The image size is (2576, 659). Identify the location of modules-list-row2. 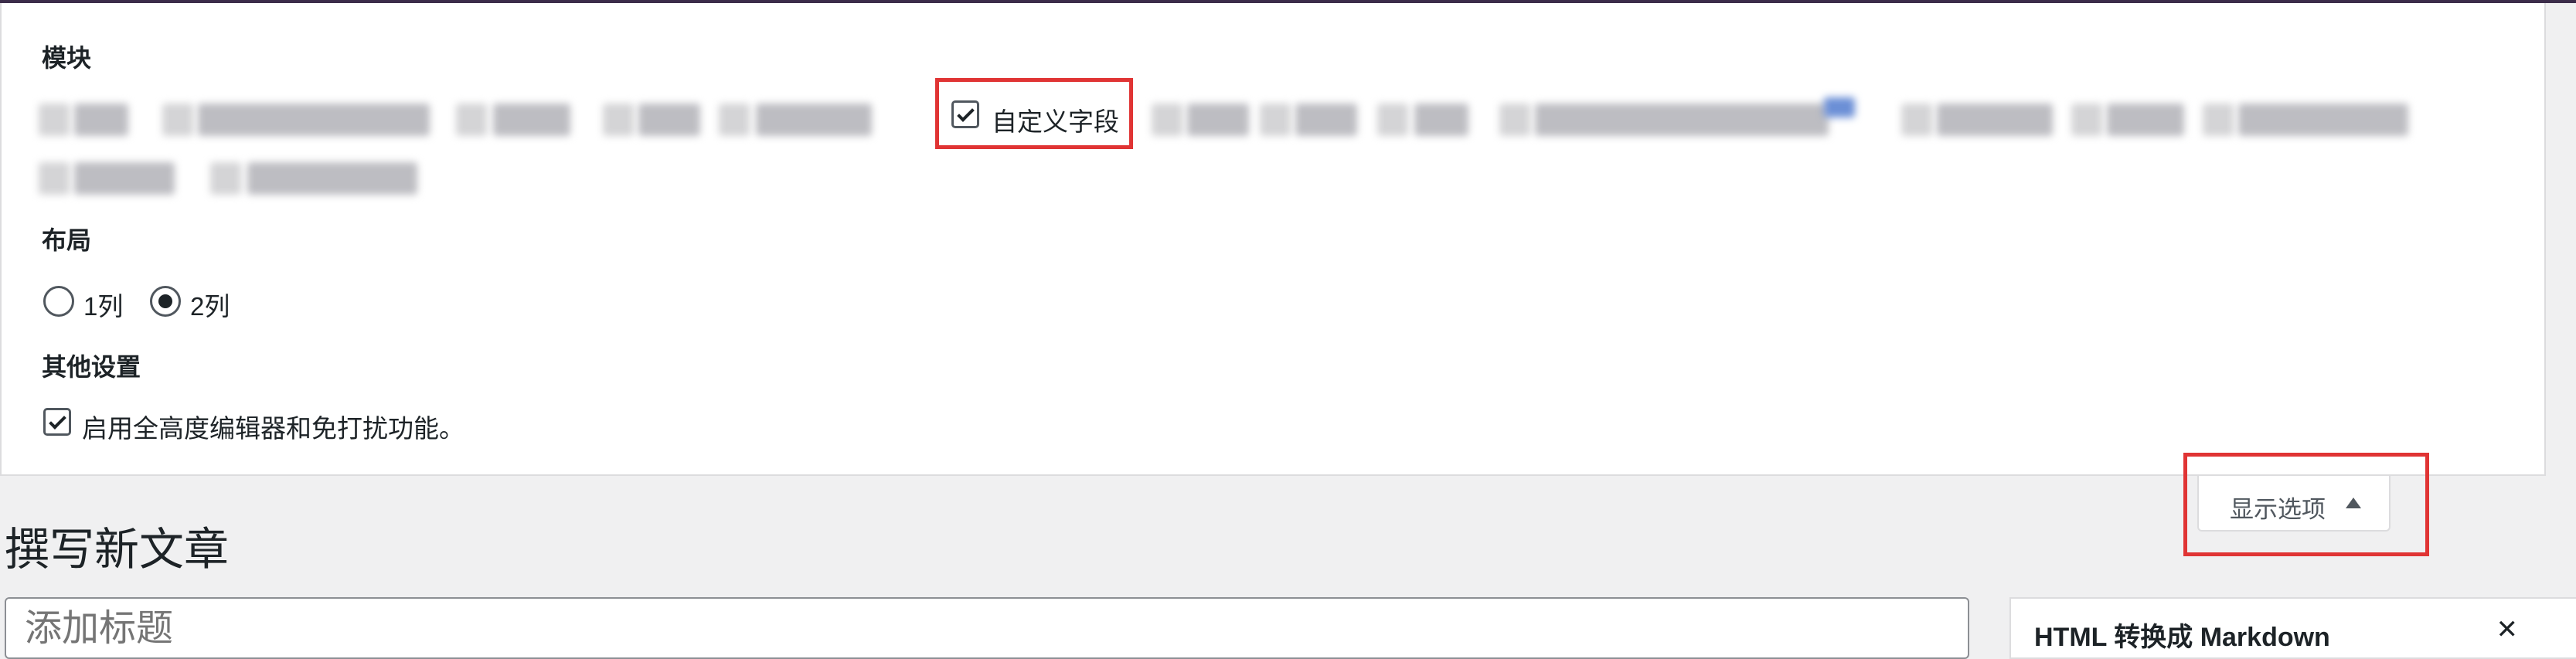
(270, 178).